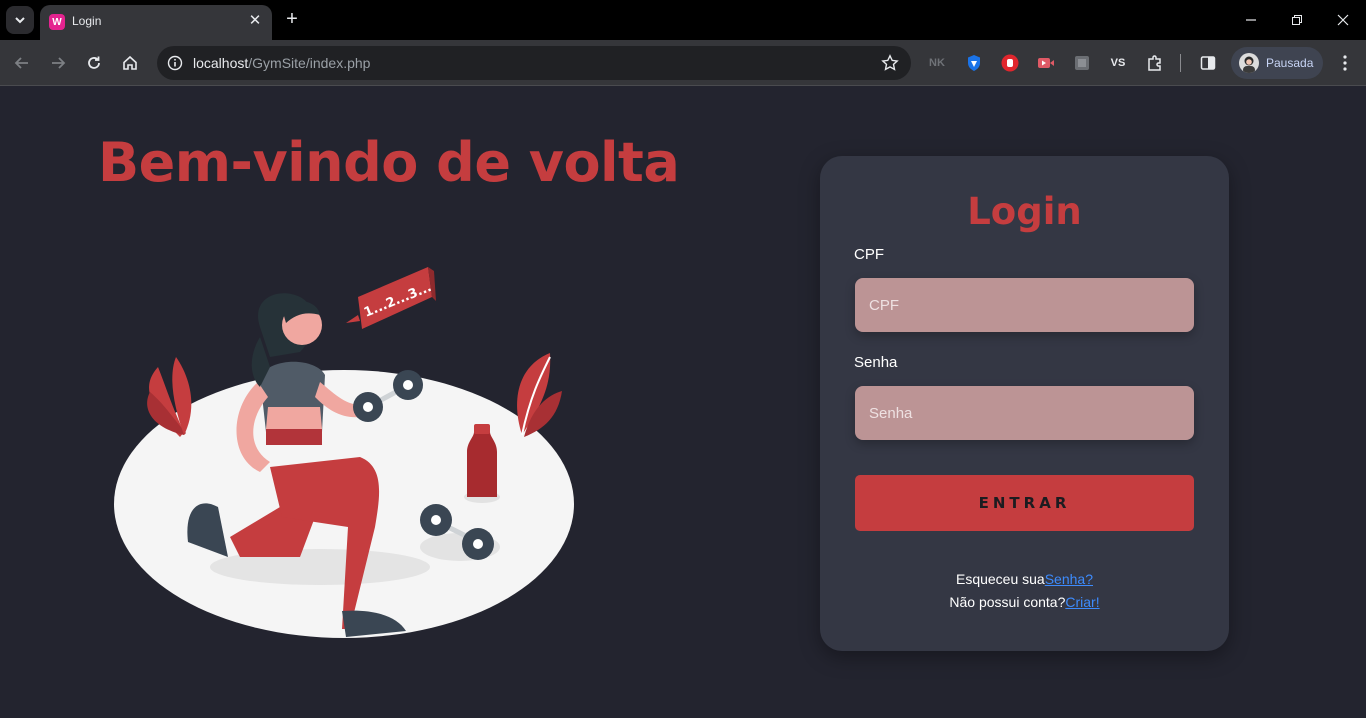 The height and width of the screenshot is (718, 1366). Describe the element at coordinates (539, 395) in the screenshot. I see `right-plant-icon` at that location.